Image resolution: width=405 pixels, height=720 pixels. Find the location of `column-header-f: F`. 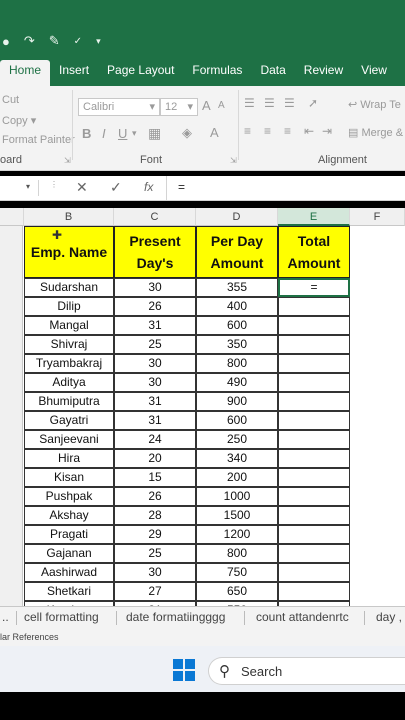

column-header-f: F is located at coordinates (377, 217).